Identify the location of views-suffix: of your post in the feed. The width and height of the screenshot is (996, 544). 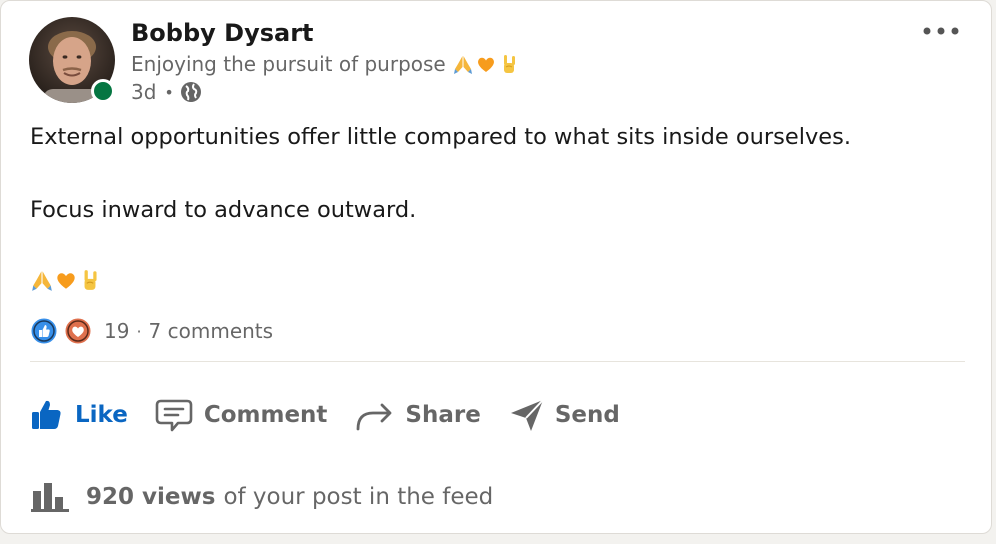
(358, 497).